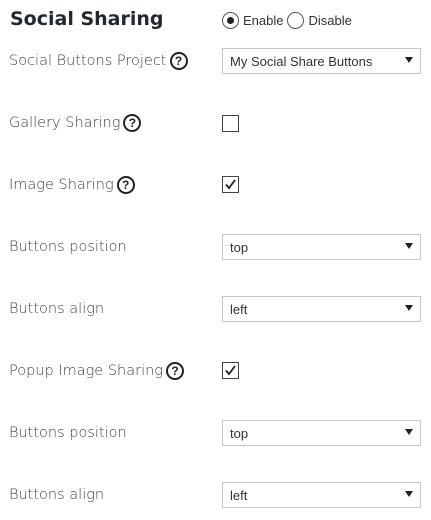 Image resolution: width=431 pixels, height=520 pixels. What do you see at coordinates (321, 495) in the screenshot?
I see `popup-buttons-align-select: left` at bounding box center [321, 495].